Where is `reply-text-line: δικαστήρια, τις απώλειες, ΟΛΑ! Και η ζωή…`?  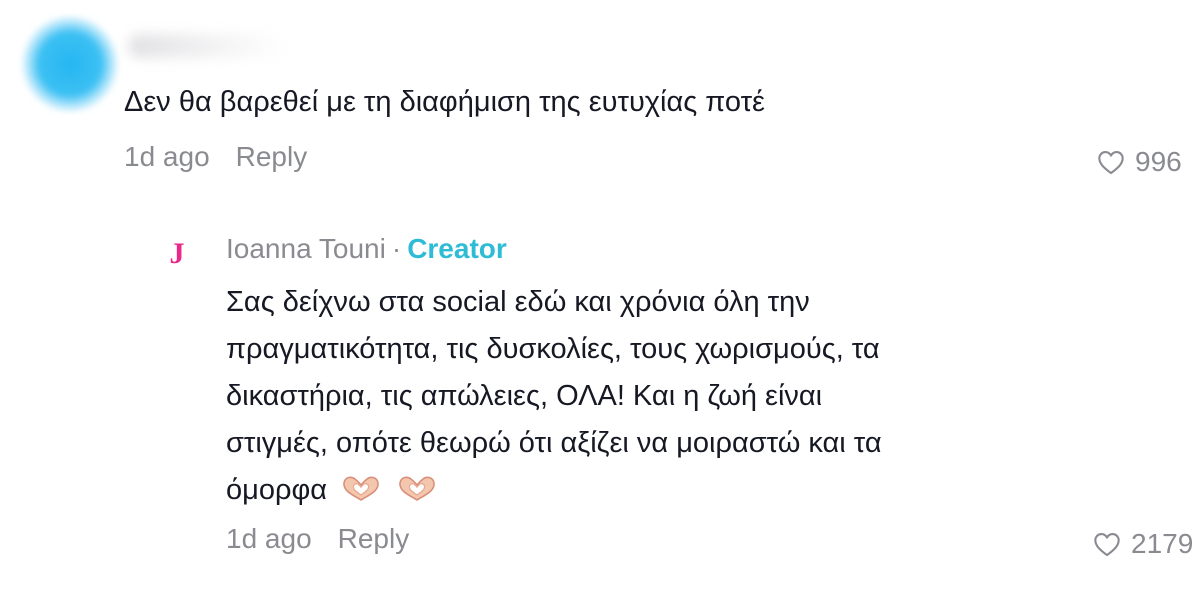
reply-text-line: δικαστήρια, τις απώλειες, ΟΛΑ! Και η ζωή… is located at coordinates (524, 396).